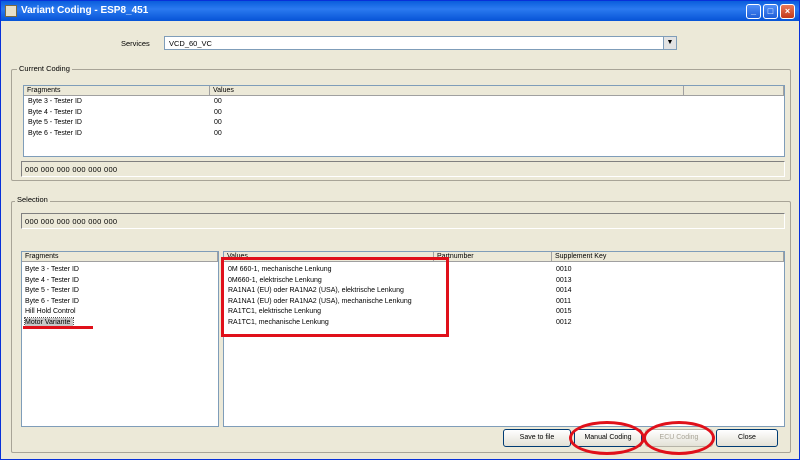 The width and height of the screenshot is (800, 460). I want to click on current-coding-string: 000 000 000 000 000 000, so click(71, 169).